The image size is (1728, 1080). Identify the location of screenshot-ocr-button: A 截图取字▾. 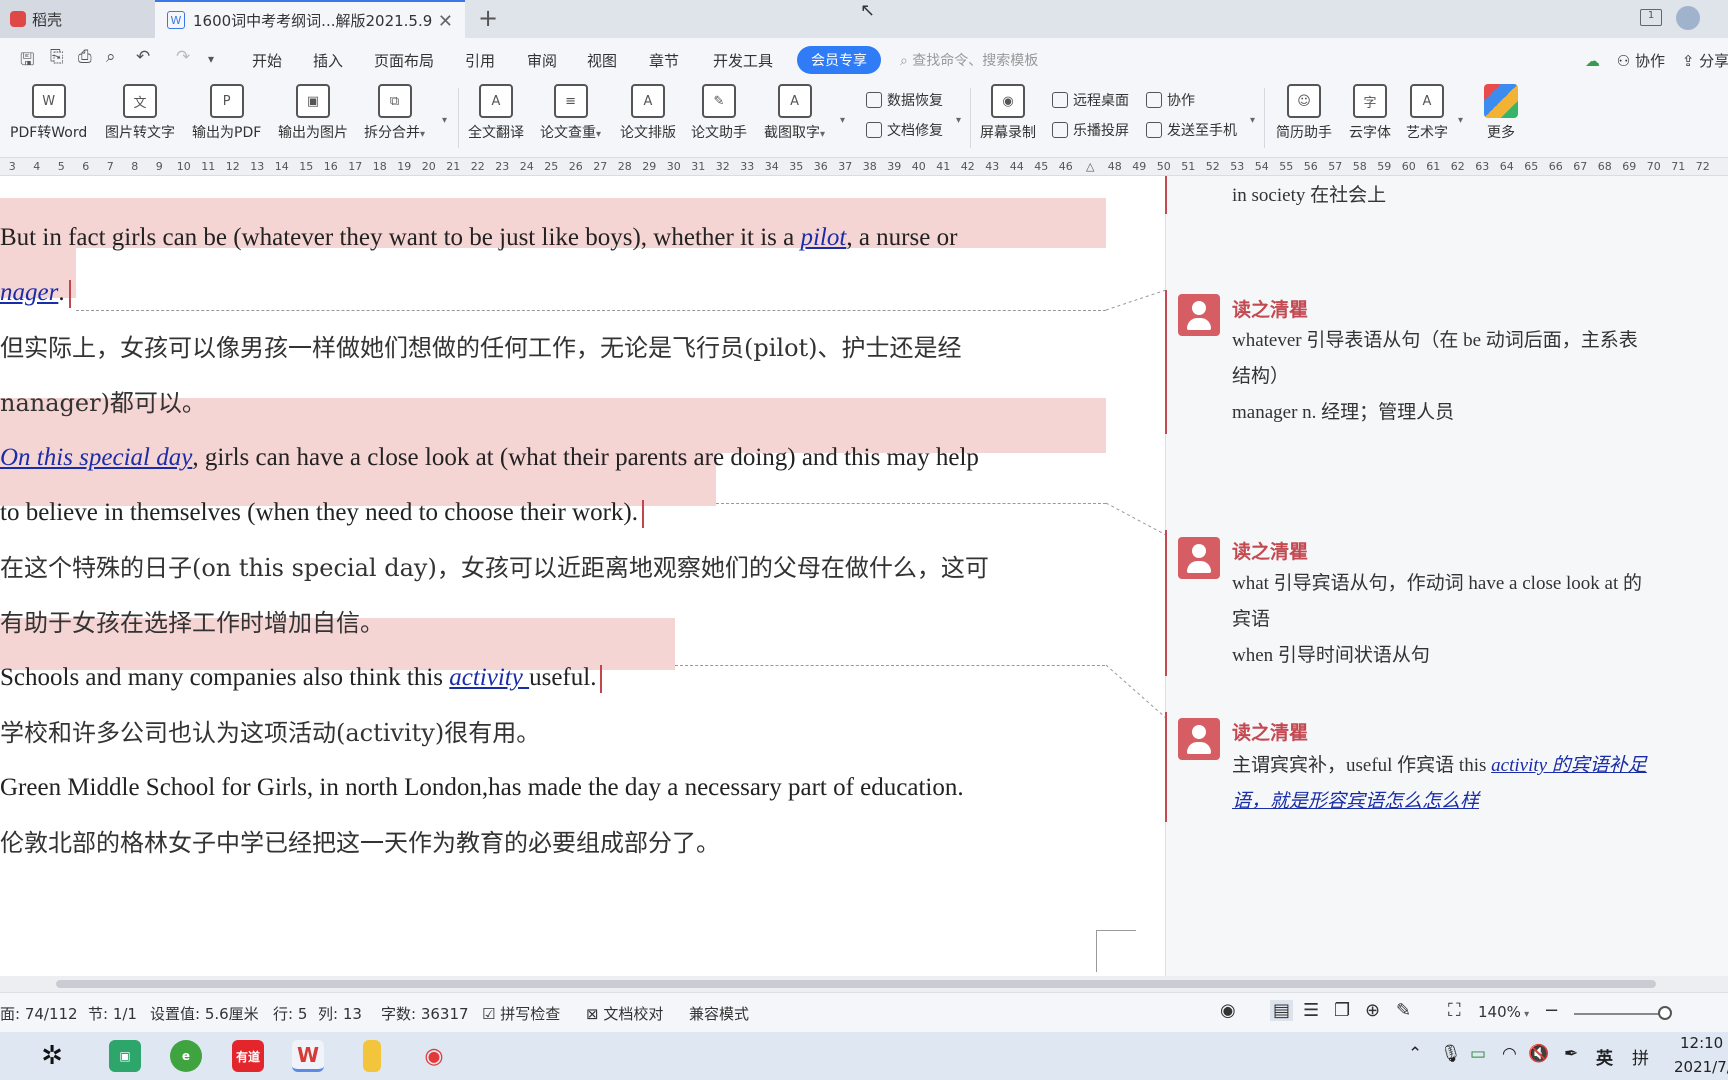
(794, 113).